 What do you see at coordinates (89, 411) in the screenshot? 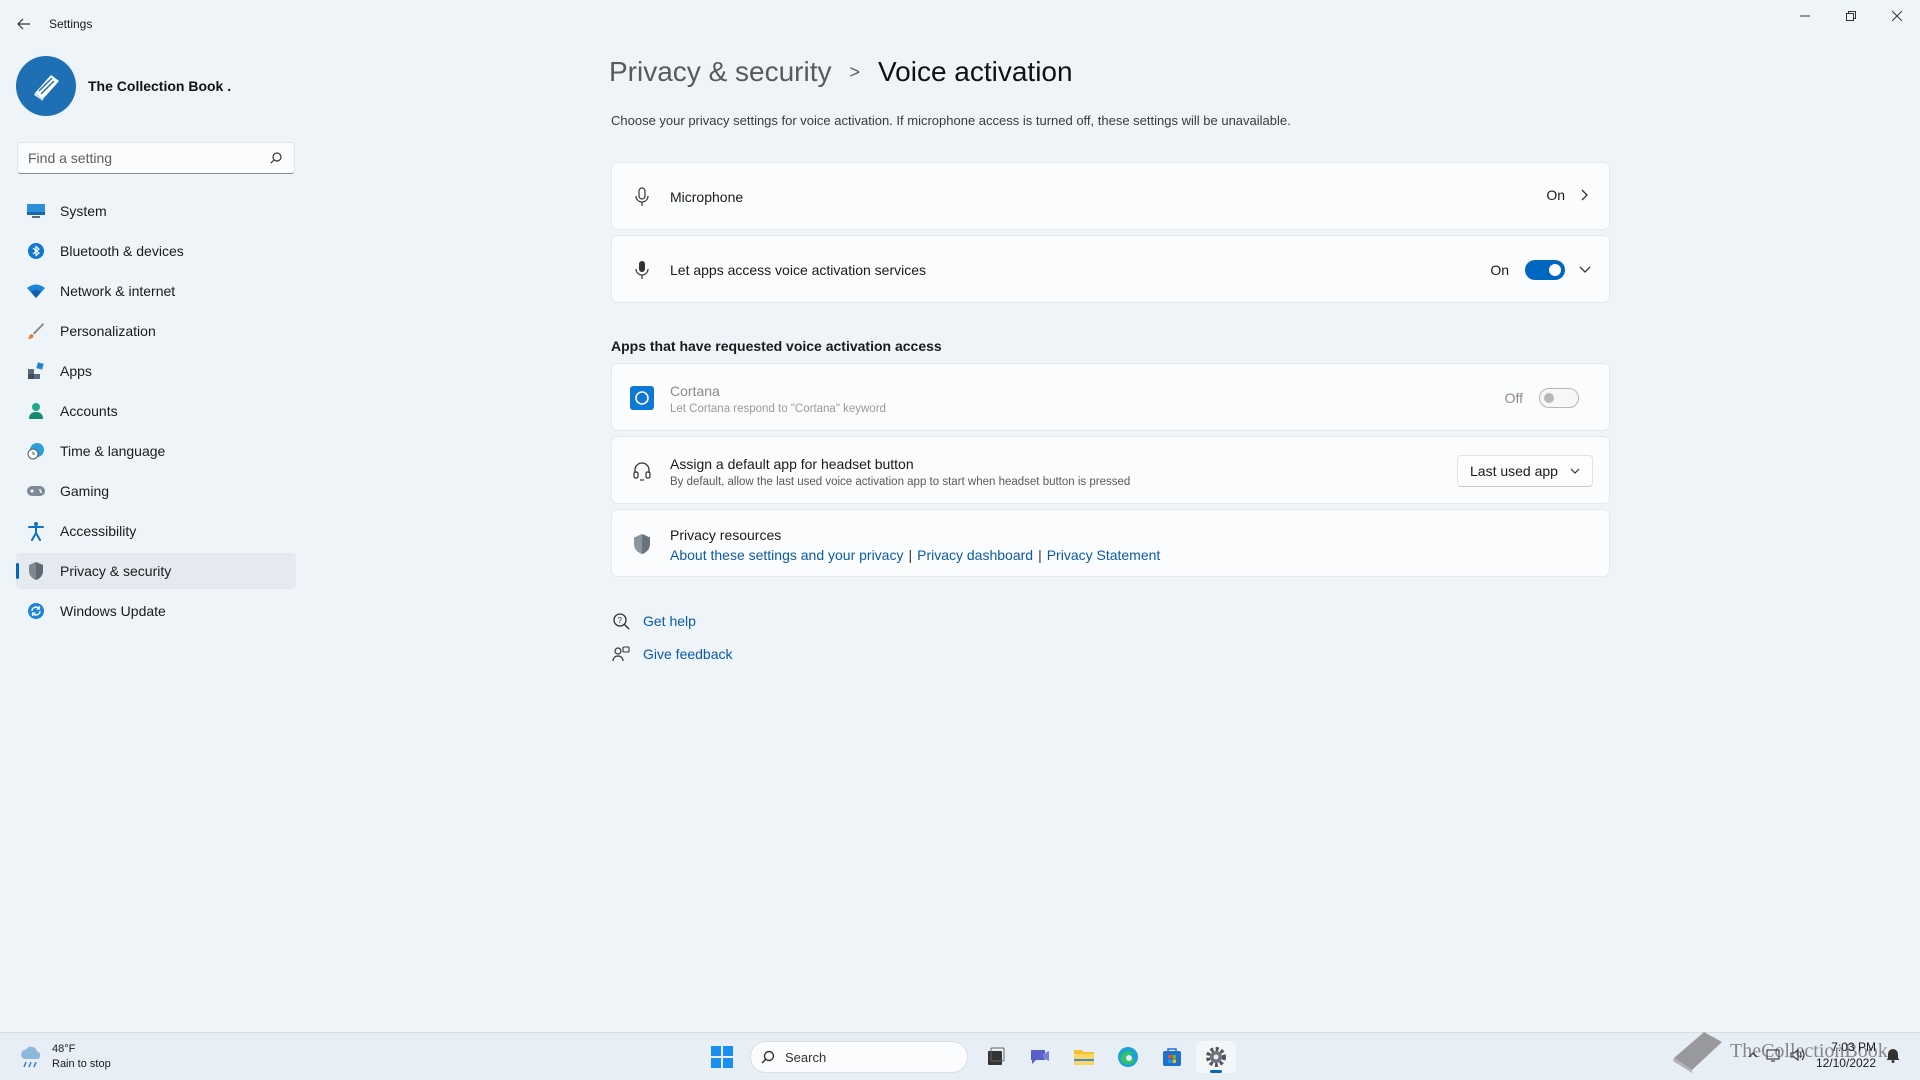
I see `sidebar-item-label: Accounts` at bounding box center [89, 411].